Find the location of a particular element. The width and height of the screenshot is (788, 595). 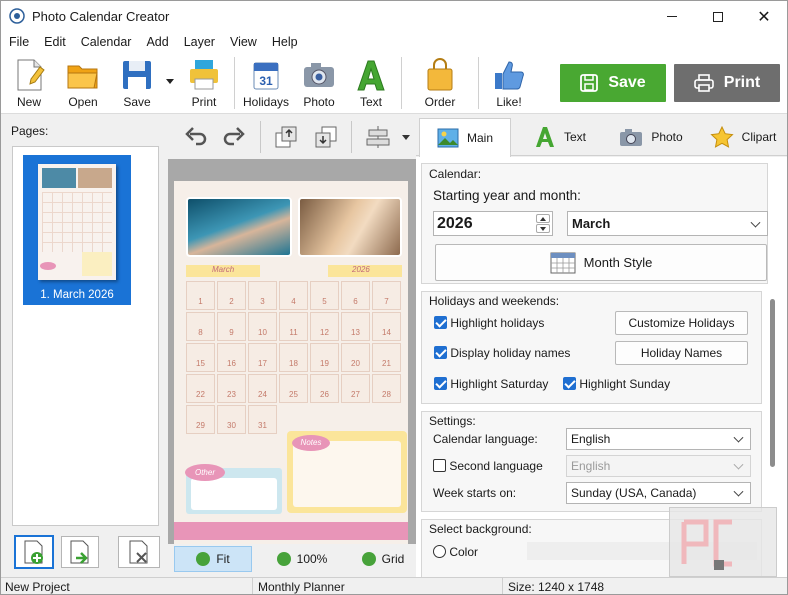

customize-holidays-button: Customize Holidays is located at coordinates (681, 323).